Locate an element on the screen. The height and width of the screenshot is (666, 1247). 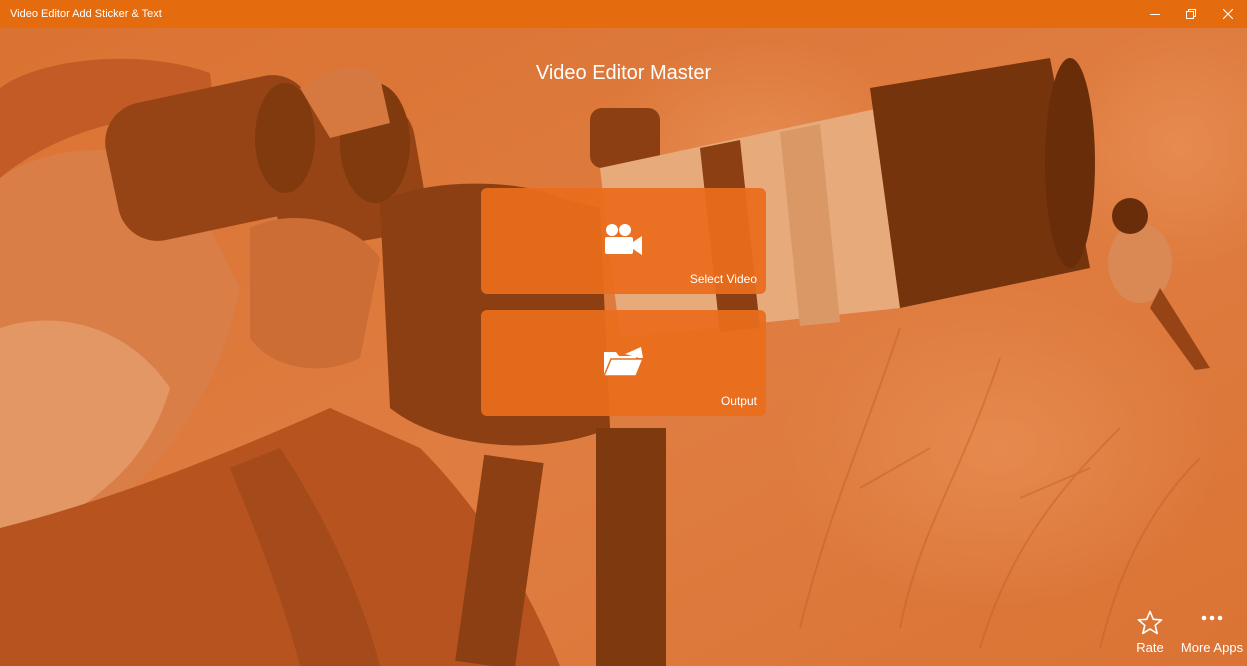
video-camera-icon is located at coordinates (623, 239).